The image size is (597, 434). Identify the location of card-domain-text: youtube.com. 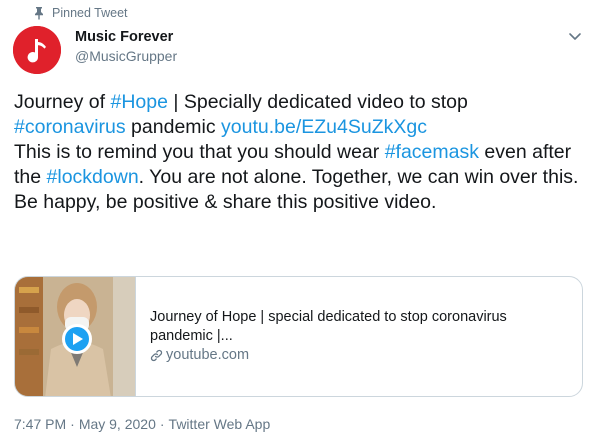
(208, 355).